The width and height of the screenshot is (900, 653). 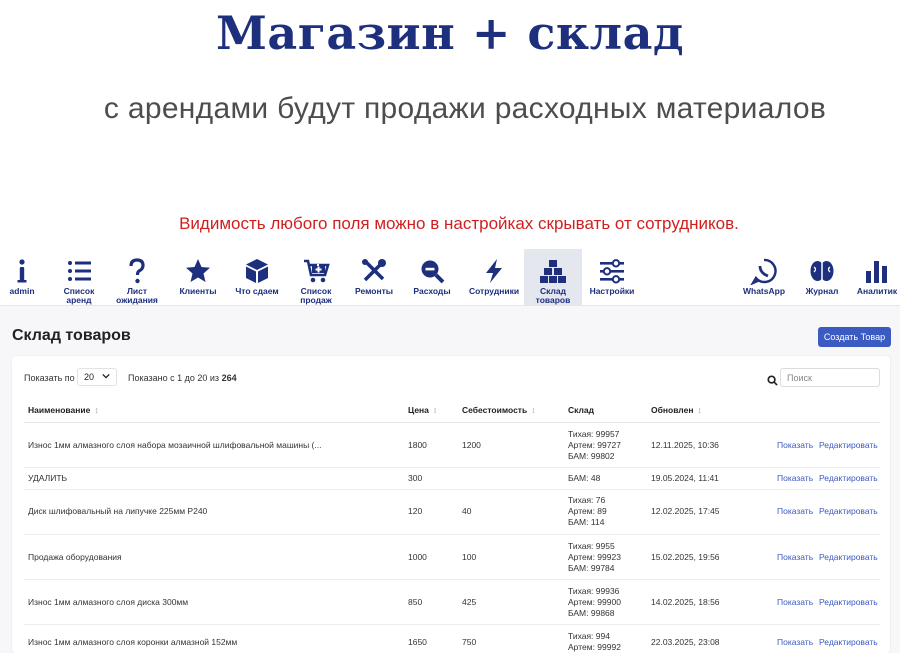 What do you see at coordinates (594, 444) in the screenshot?
I see `stock-entry: Артем: 99727` at bounding box center [594, 444].